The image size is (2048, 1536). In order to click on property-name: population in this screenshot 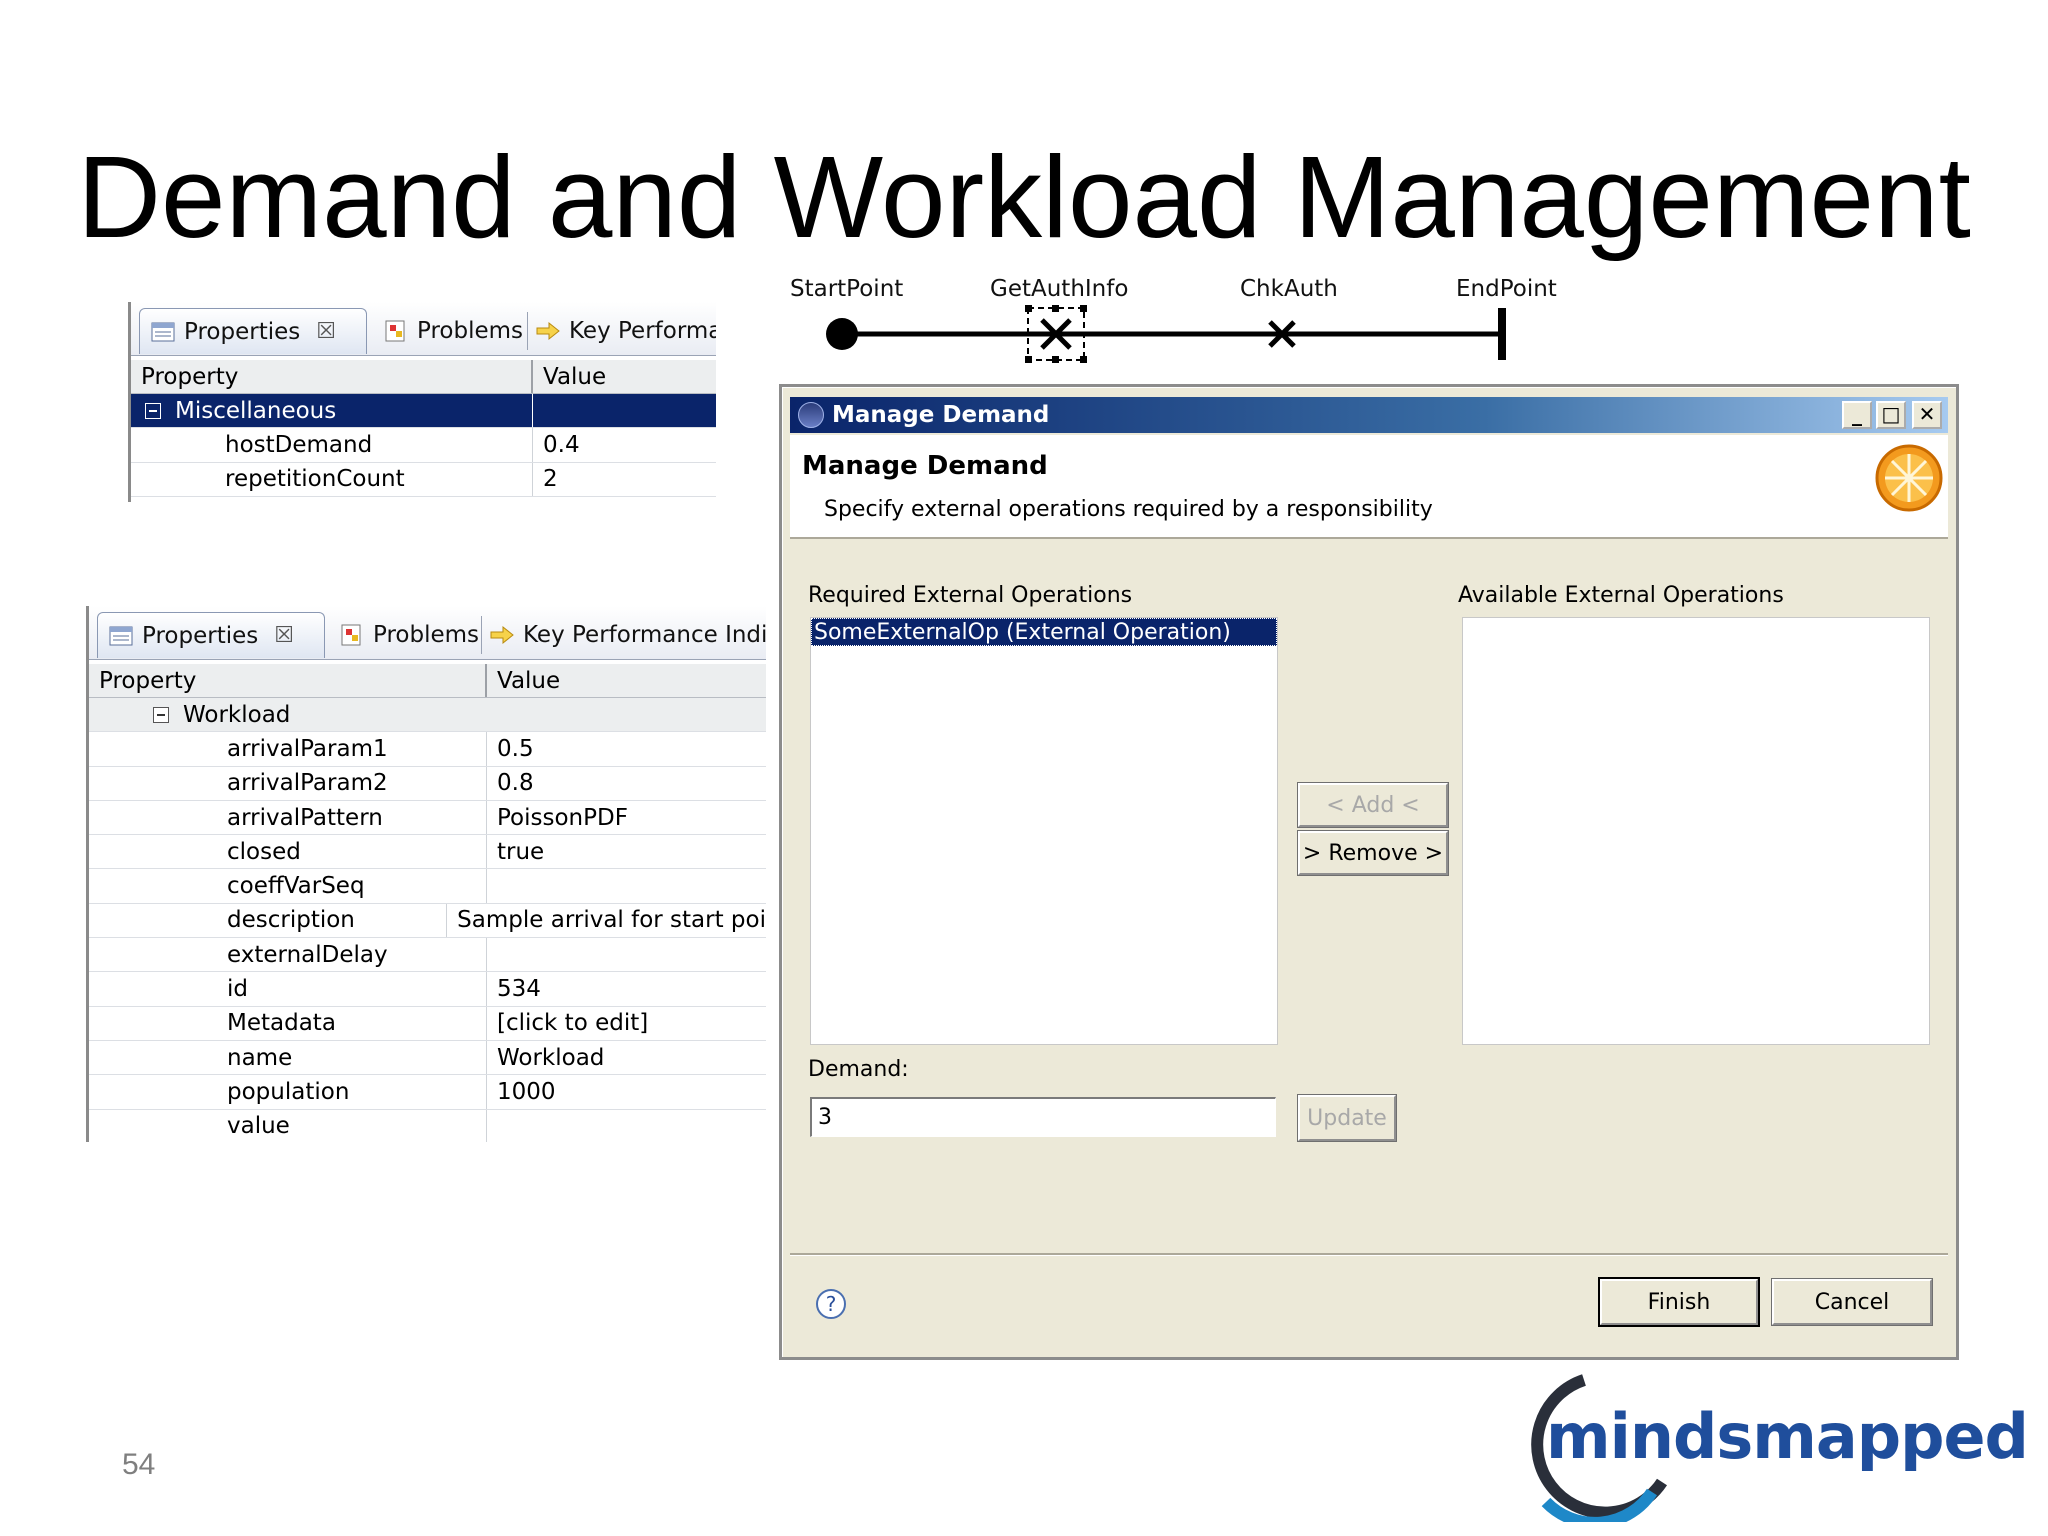, I will do `click(288, 1092)`.